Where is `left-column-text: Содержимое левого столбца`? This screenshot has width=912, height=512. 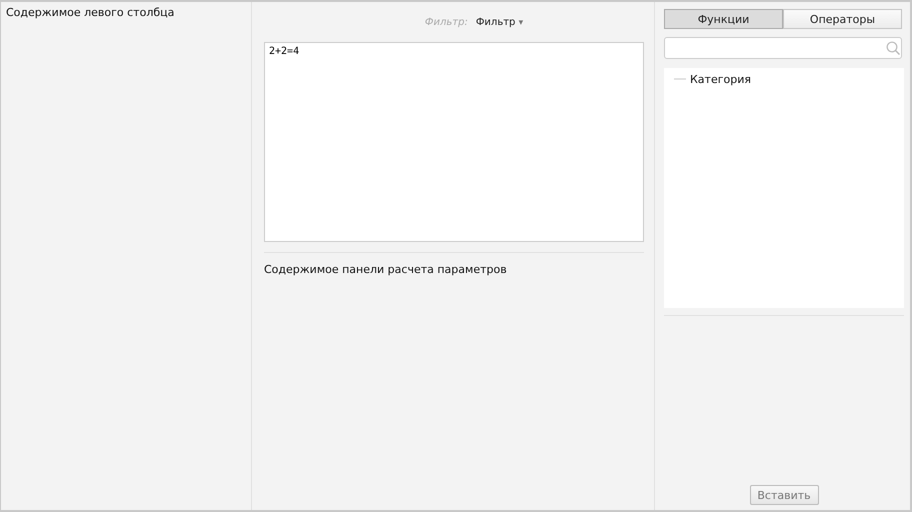
left-column-text: Содержимое левого столбца is located at coordinates (90, 12).